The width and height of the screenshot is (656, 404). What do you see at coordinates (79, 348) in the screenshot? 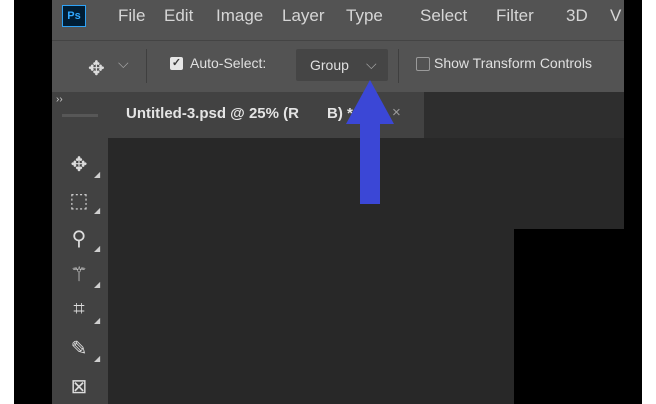
I see `eyedropper-icon: ✎` at bounding box center [79, 348].